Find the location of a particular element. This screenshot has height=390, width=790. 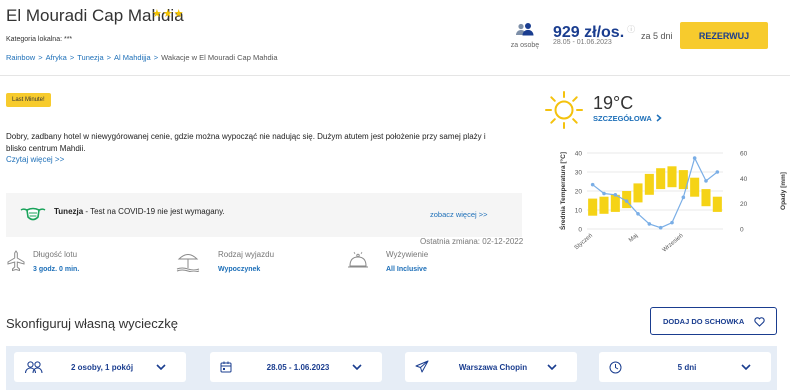

breadcrumb-item: Al Mahdijja is located at coordinates (132, 57).